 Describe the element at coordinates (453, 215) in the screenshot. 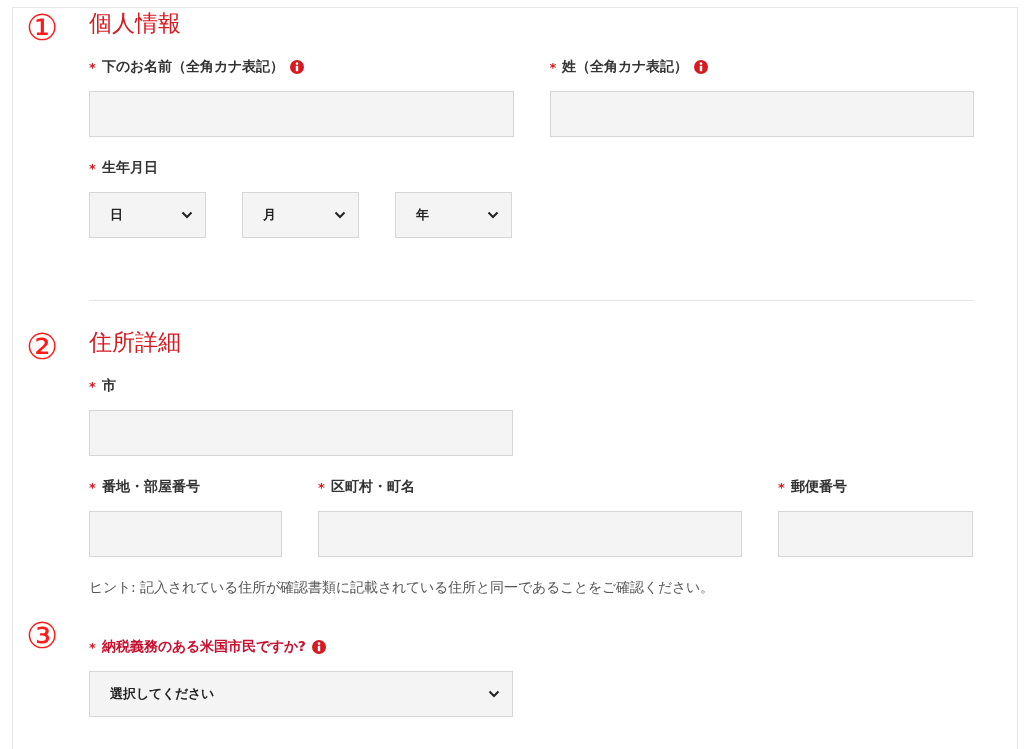

I see `dropdown: 年` at that location.